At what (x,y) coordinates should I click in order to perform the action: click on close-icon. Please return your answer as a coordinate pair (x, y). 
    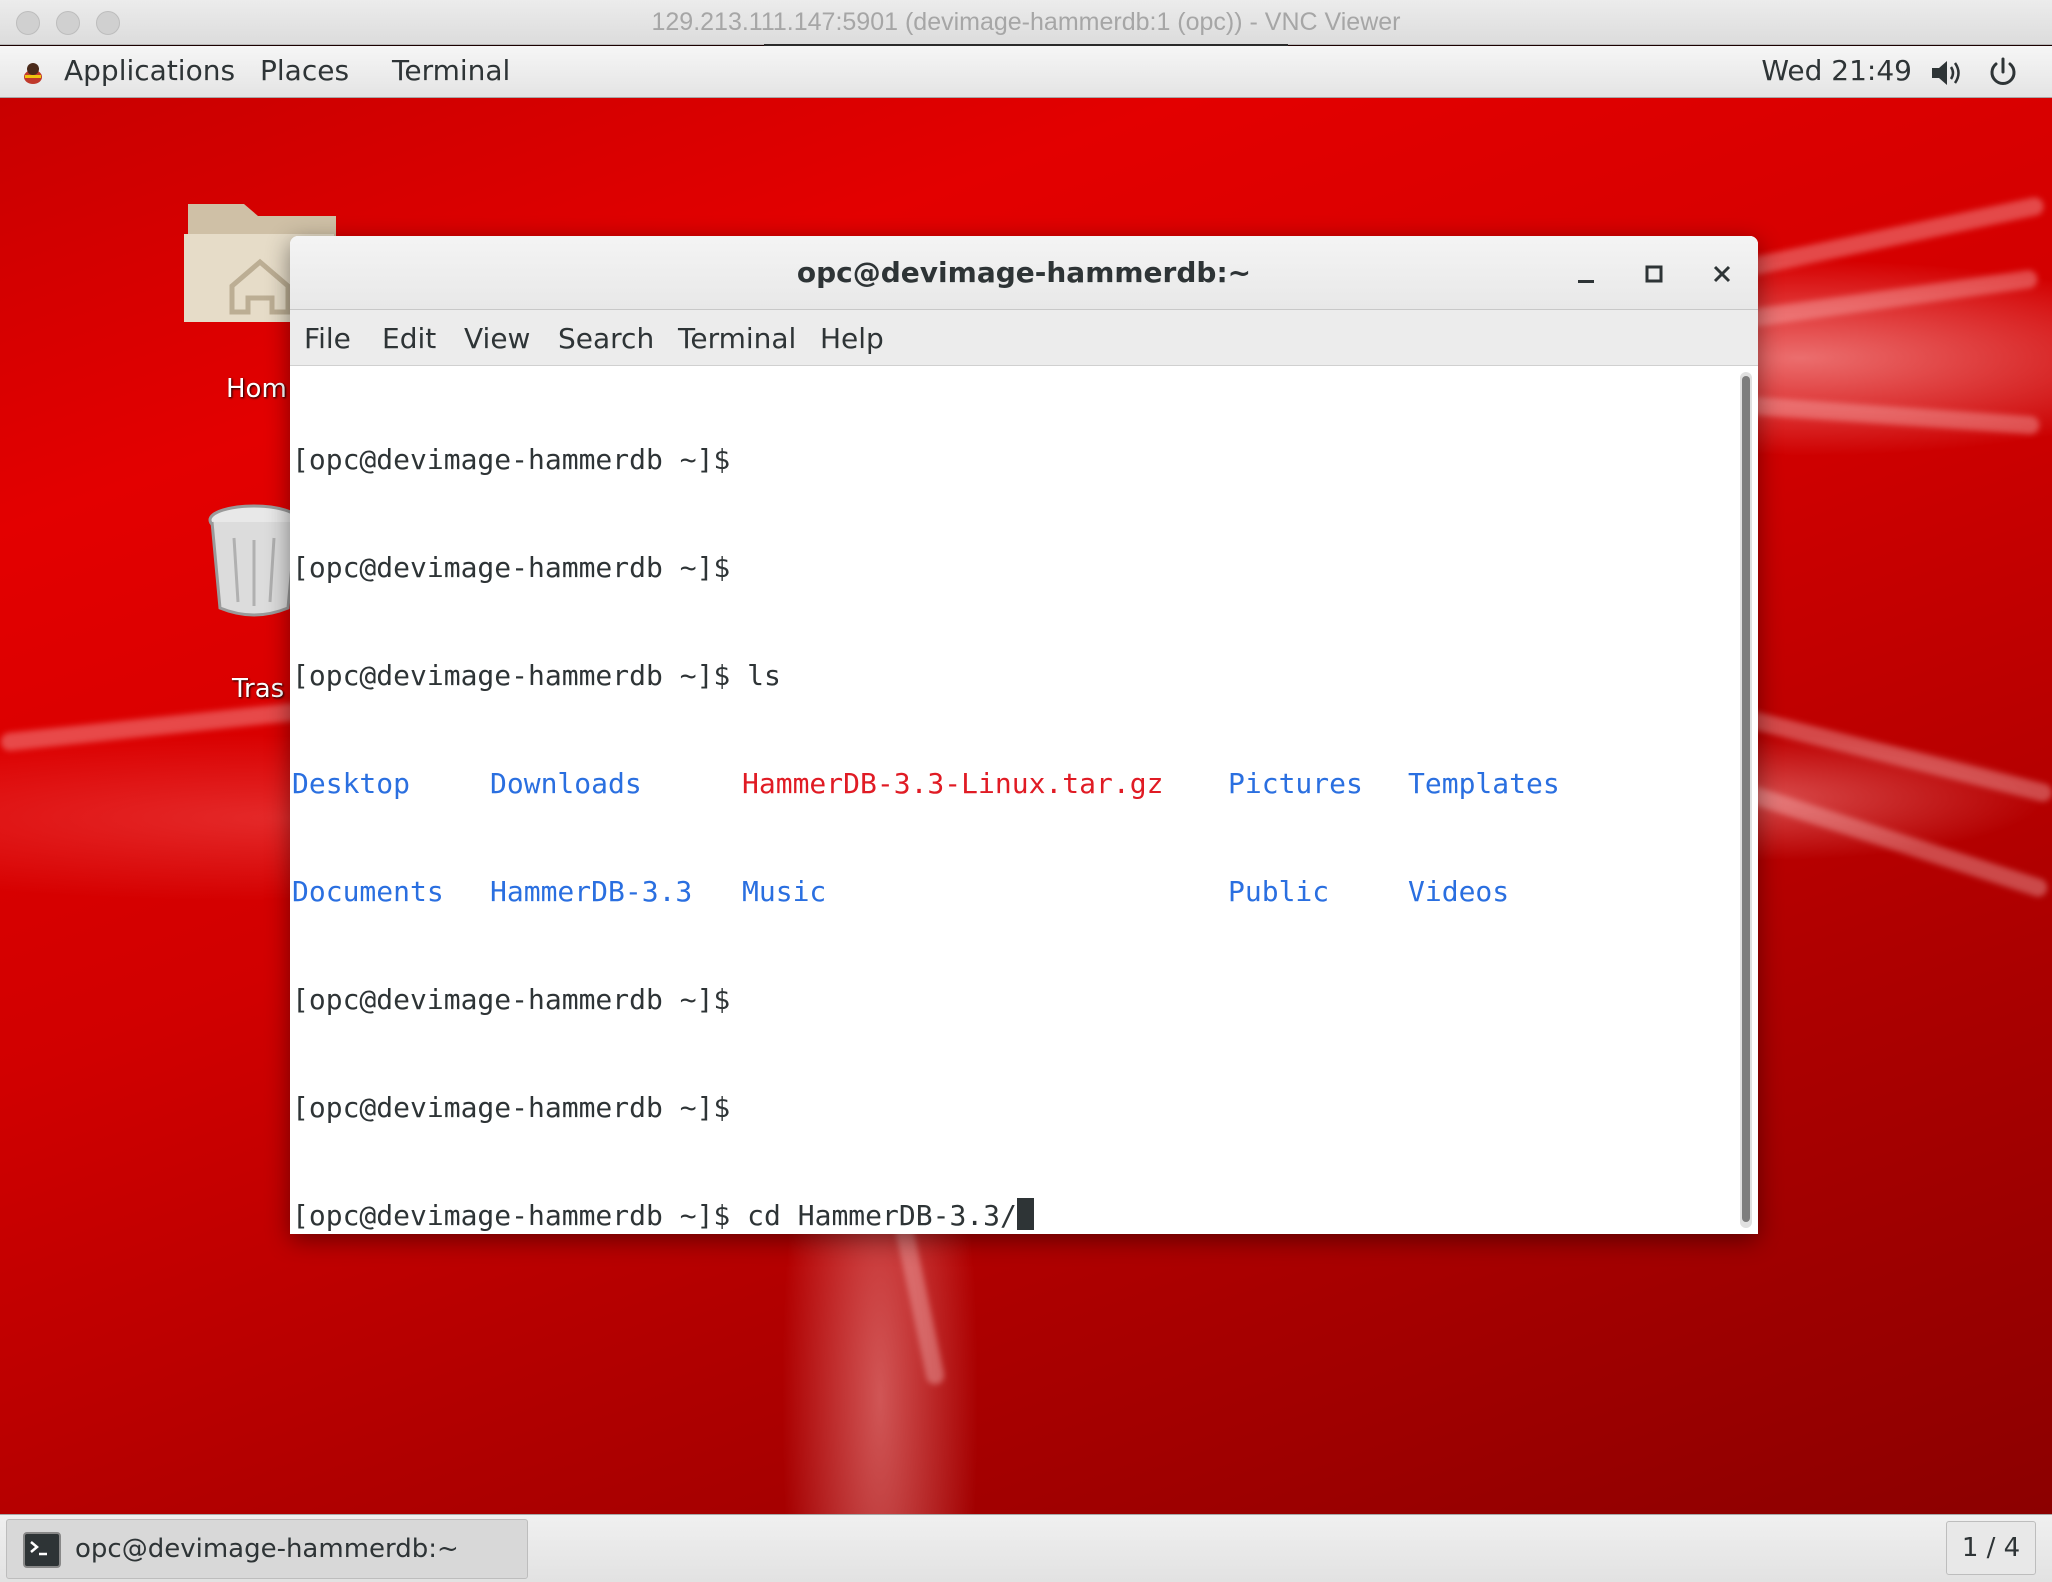
    Looking at the image, I should click on (1722, 274).